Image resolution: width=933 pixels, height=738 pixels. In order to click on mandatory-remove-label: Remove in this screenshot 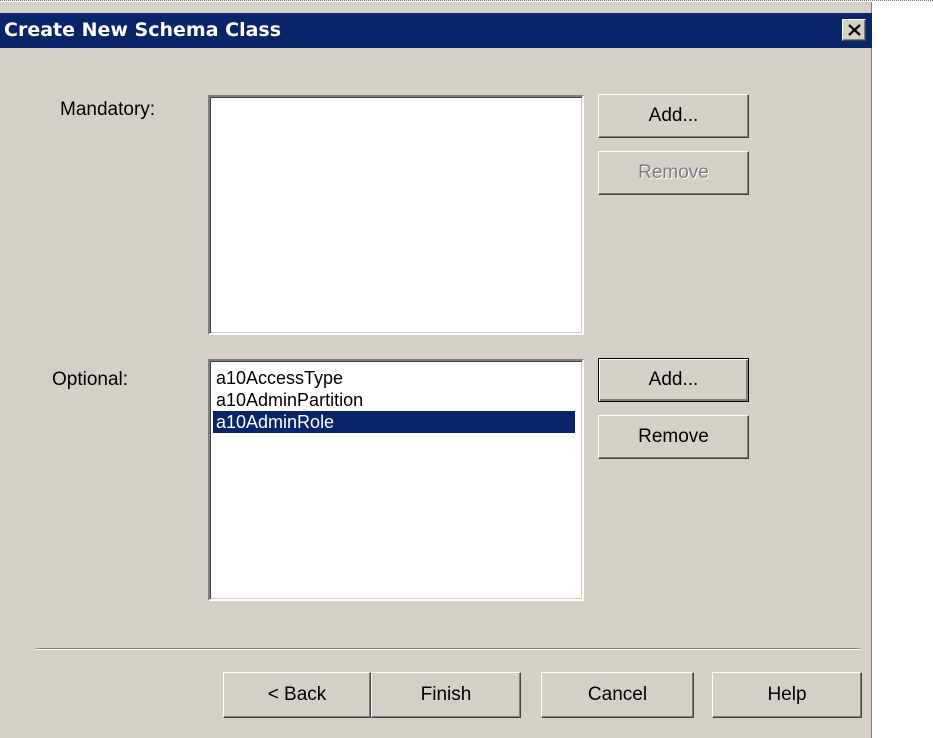, I will do `click(673, 172)`.